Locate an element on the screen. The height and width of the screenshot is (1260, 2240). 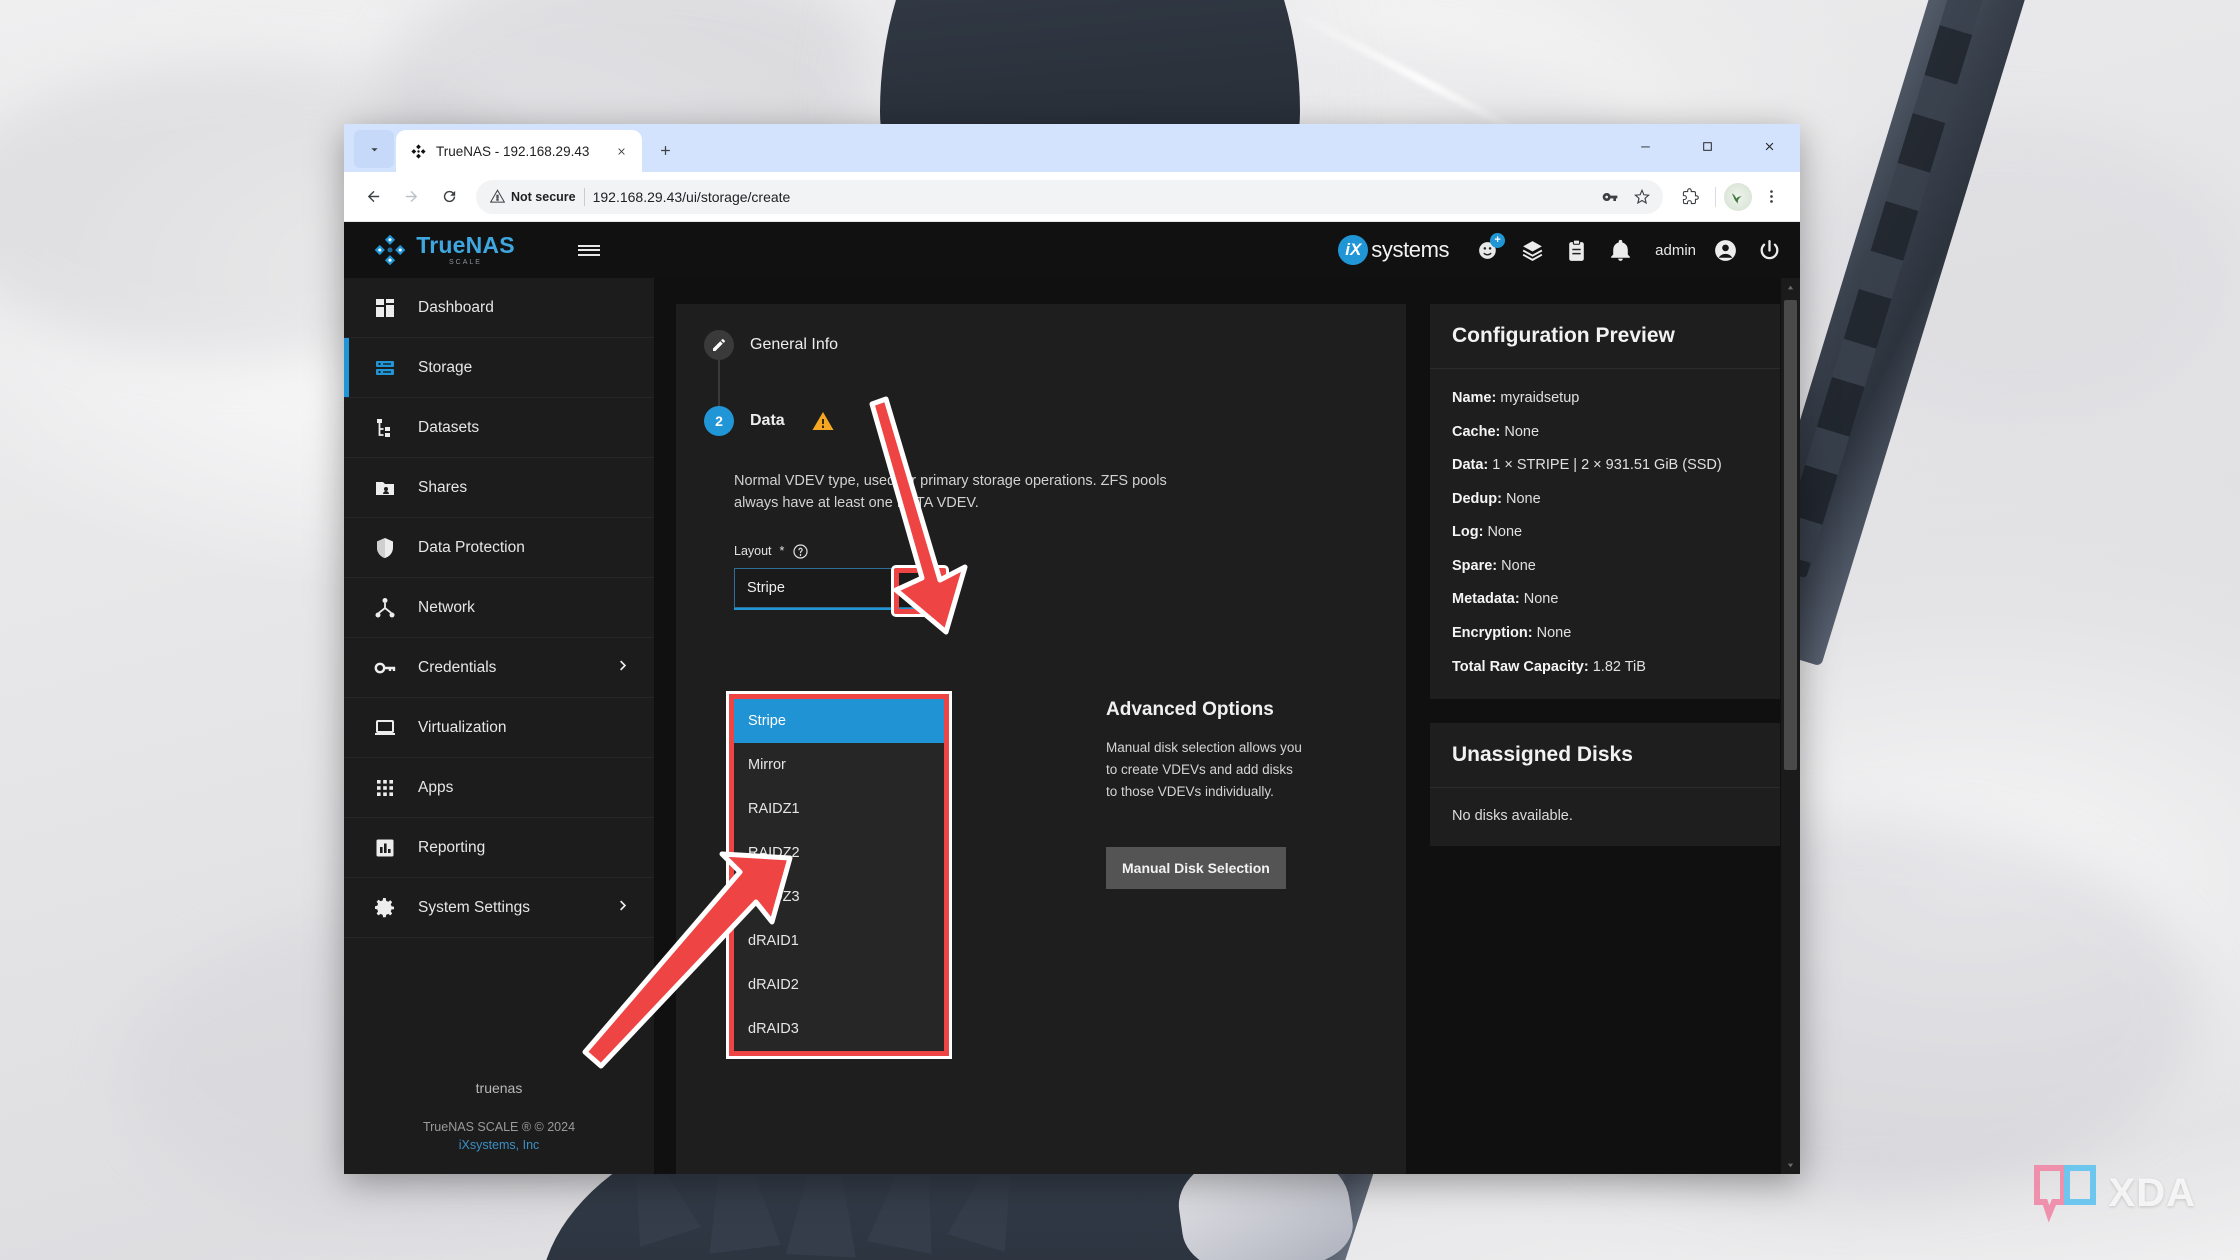
manual-disk-selection-button: Manual Disk Selection is located at coordinates (1196, 867).